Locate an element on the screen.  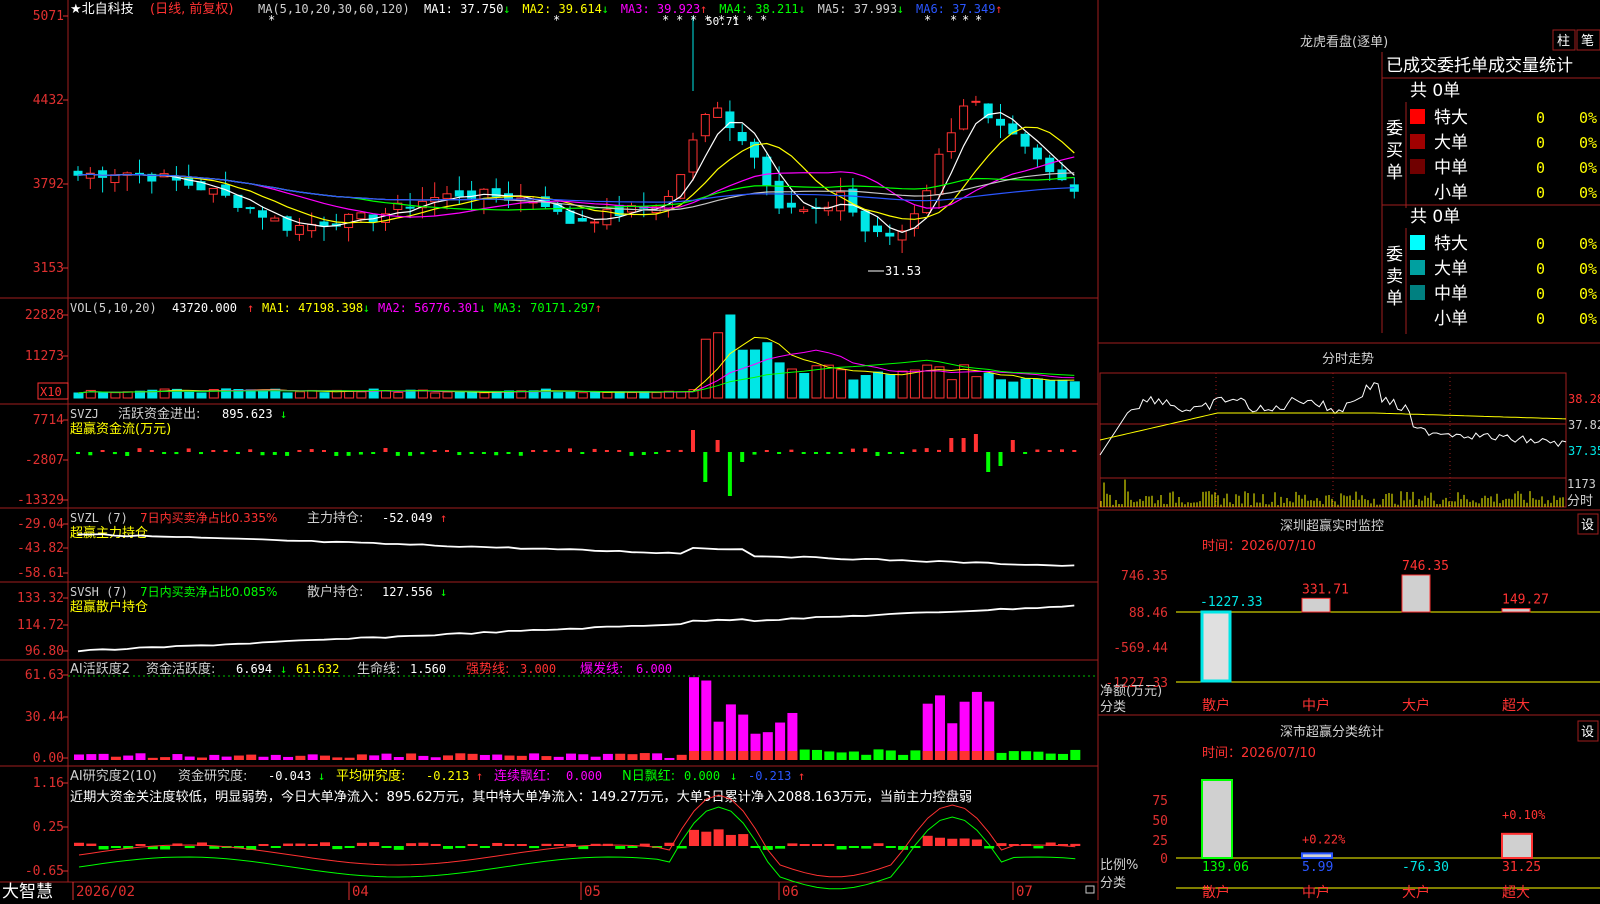
axis-tick-label: 3153 is located at coordinates (48, 268).